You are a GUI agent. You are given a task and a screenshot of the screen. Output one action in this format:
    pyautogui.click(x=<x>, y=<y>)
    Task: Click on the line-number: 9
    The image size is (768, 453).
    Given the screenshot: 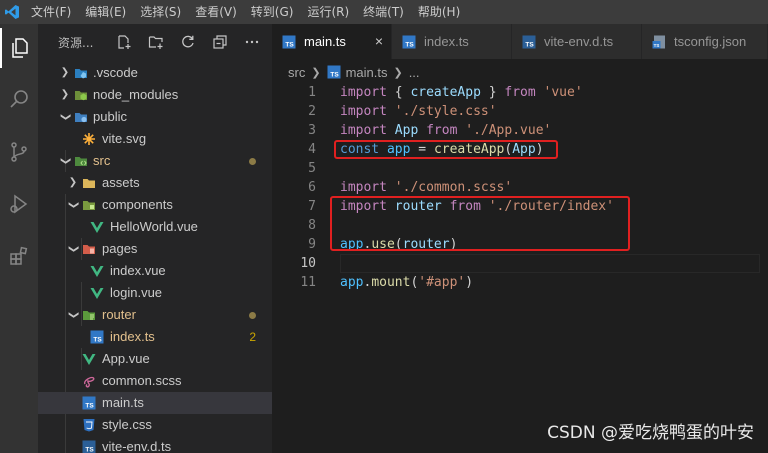 What is the action you would take?
    pyautogui.click(x=312, y=244)
    